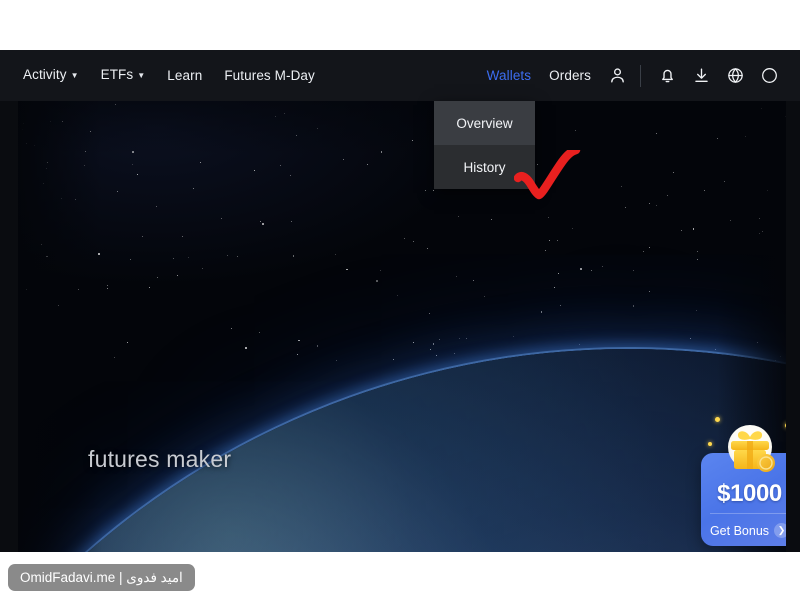  What do you see at coordinates (750, 450) in the screenshot?
I see `gift-box-icon` at bounding box center [750, 450].